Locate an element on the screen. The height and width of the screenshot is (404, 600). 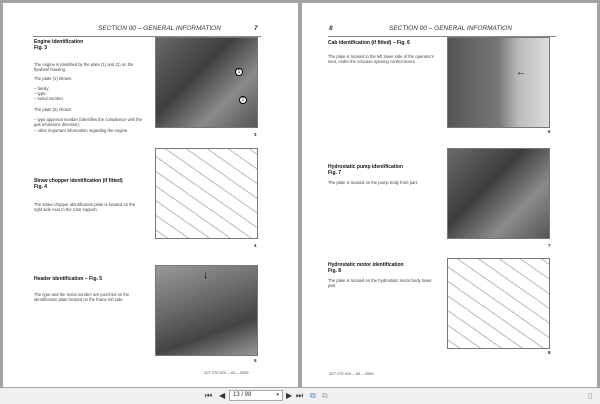
fig-ref: Fig. 3 is located at coordinates (41, 48).